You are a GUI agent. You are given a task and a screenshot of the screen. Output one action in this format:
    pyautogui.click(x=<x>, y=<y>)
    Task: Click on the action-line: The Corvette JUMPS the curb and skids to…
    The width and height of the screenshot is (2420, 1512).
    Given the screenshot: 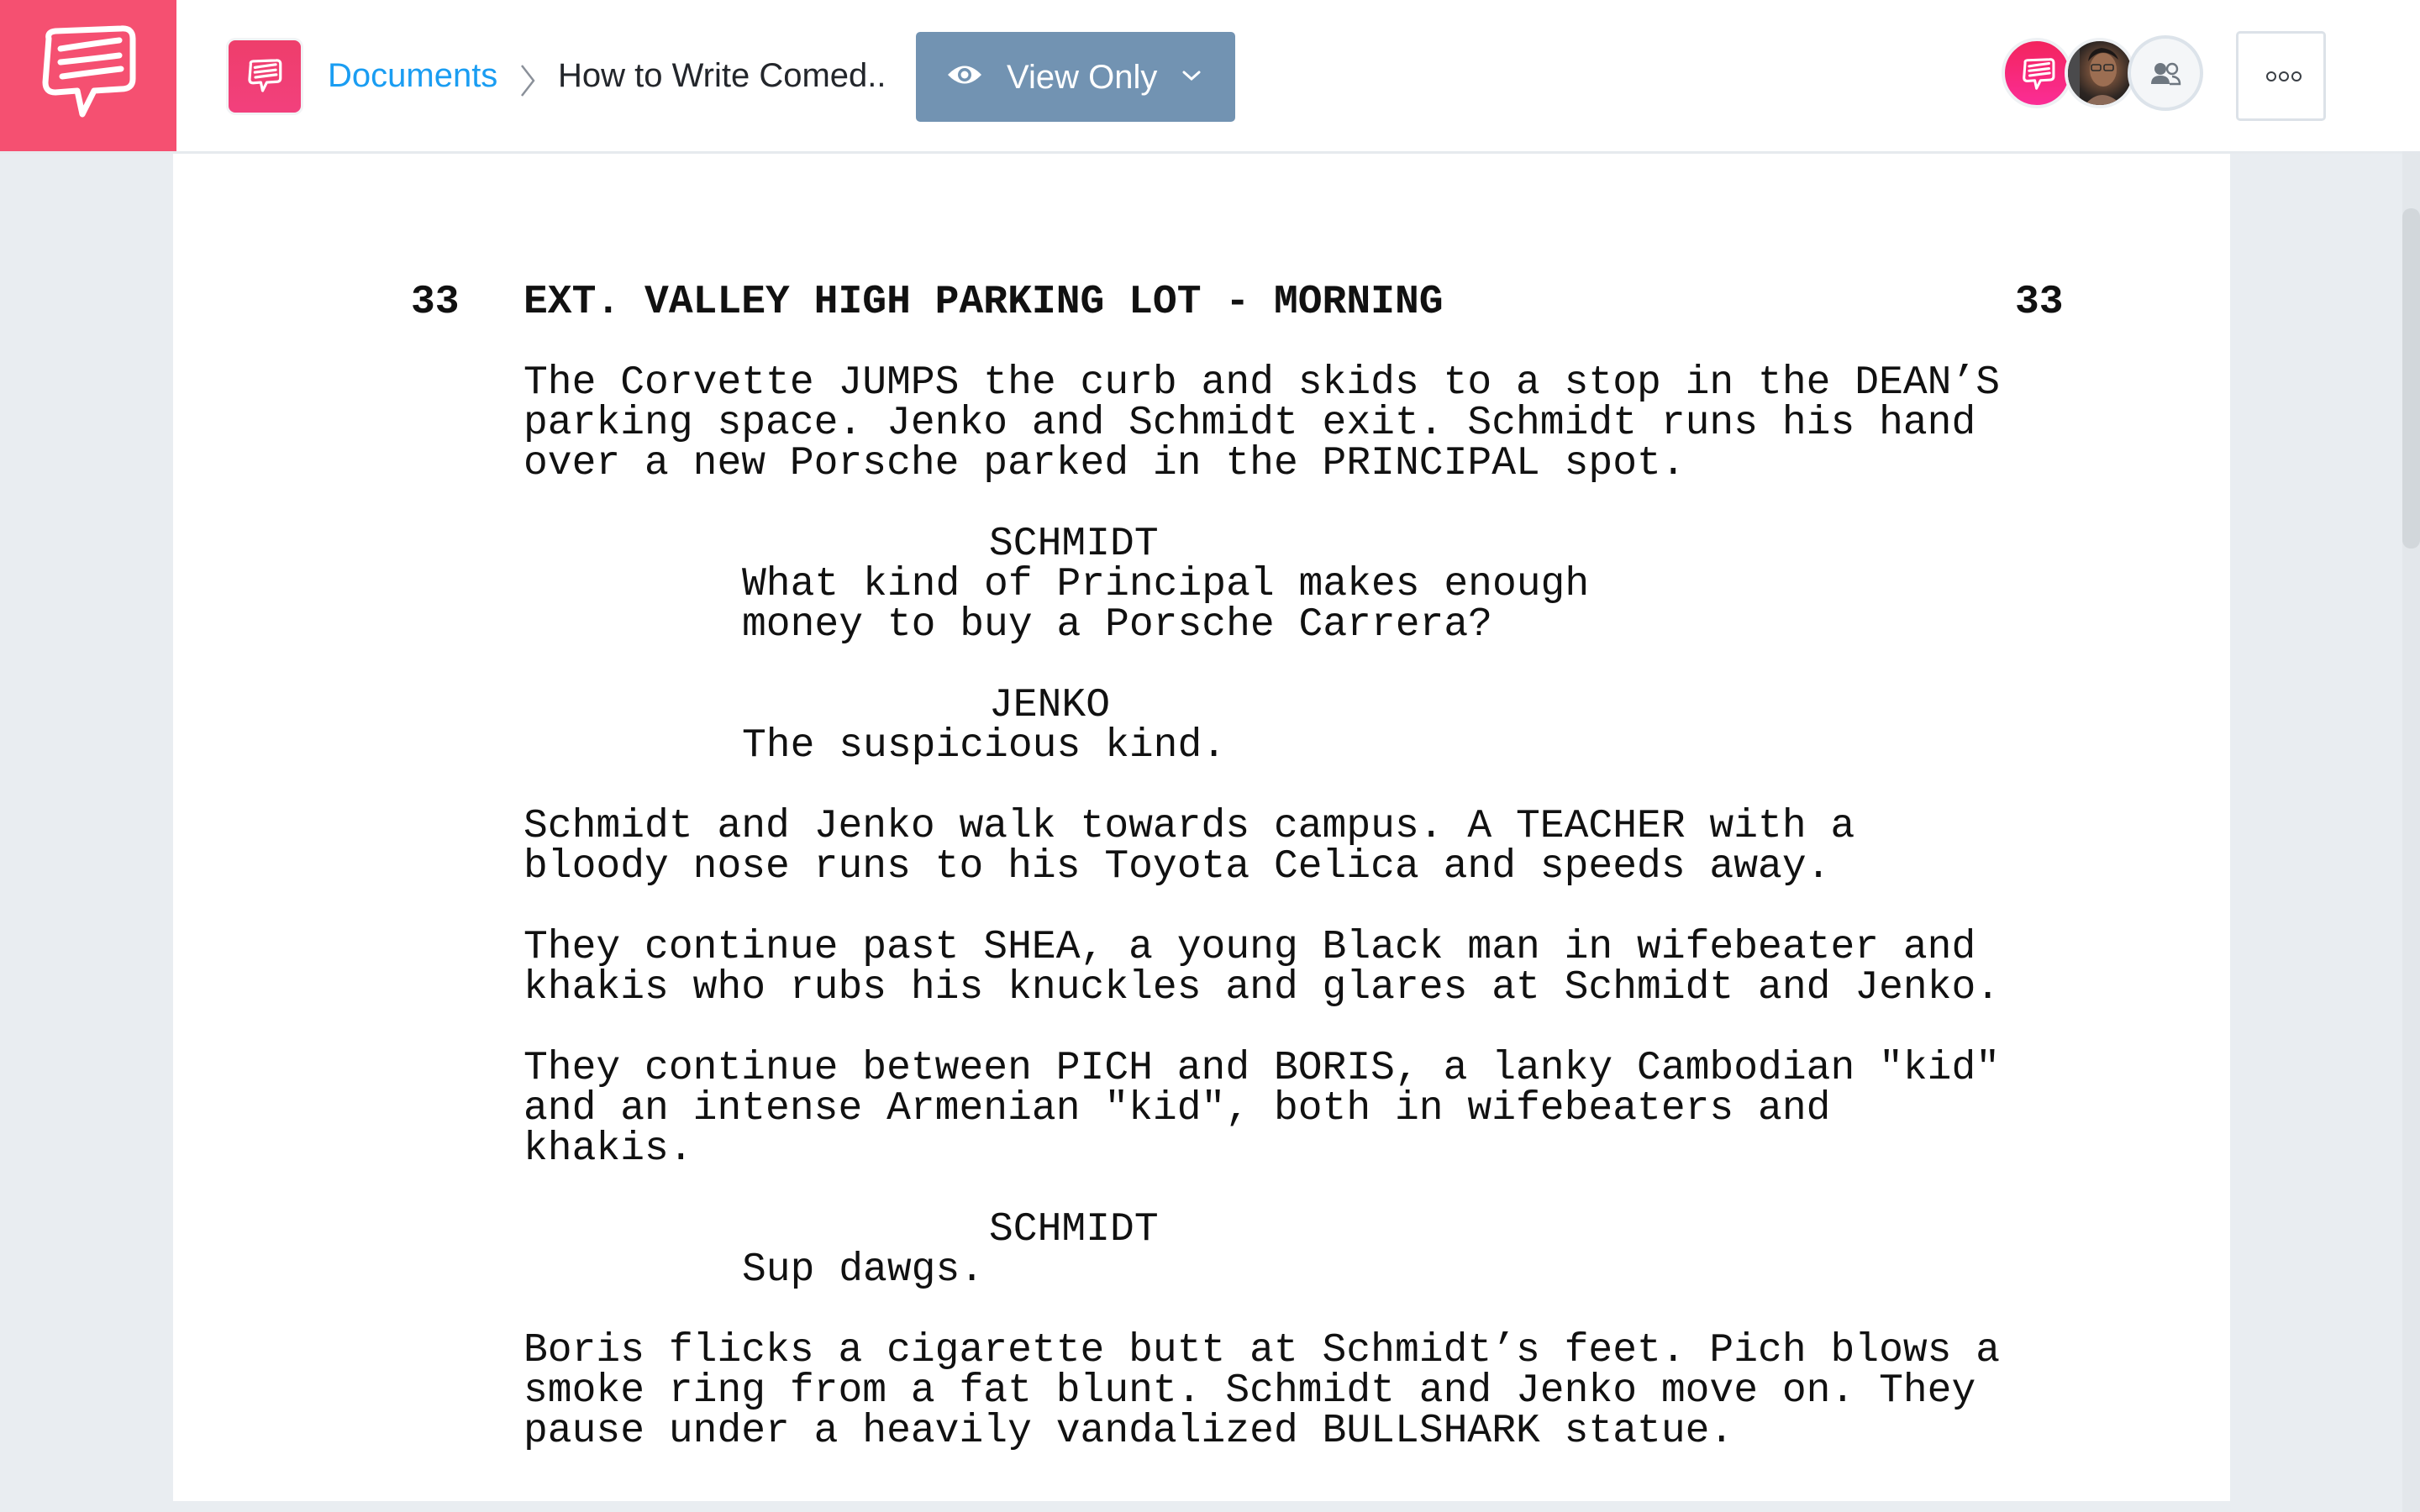 What is the action you would take?
    pyautogui.click(x=1262, y=383)
    